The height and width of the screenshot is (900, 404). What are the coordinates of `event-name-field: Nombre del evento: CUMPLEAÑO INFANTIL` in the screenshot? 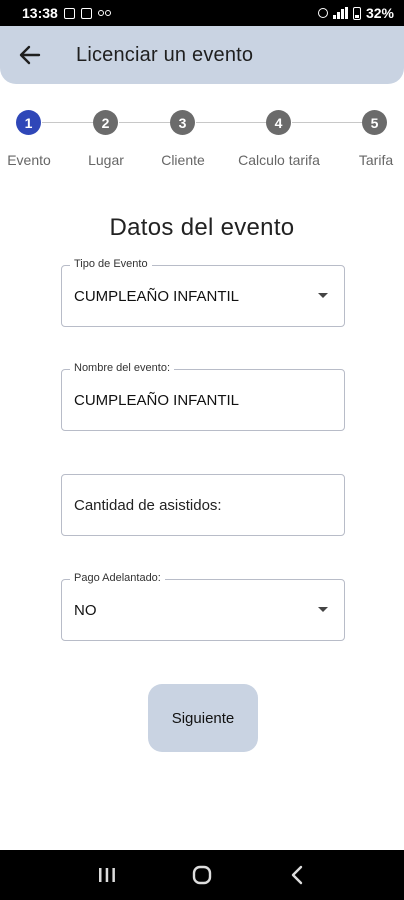 It's located at (203, 396).